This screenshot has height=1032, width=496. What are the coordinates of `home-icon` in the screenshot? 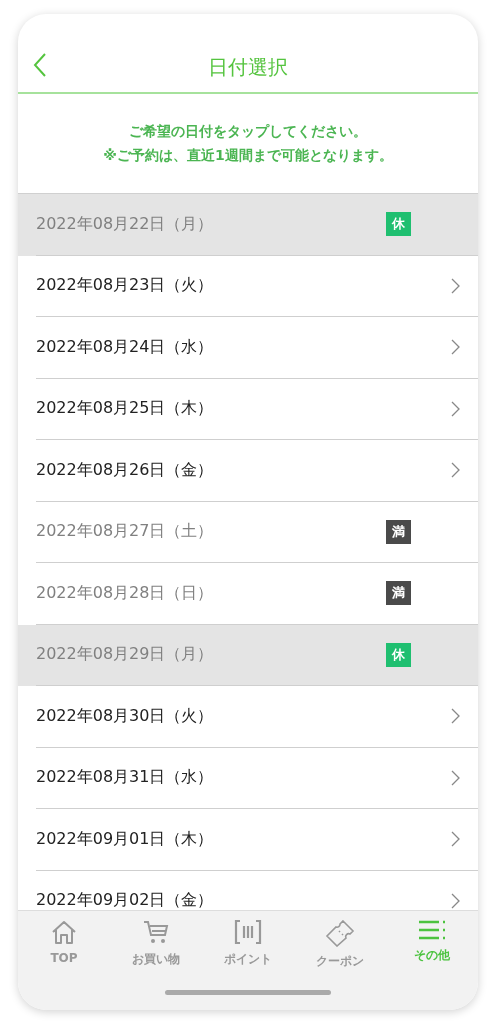 It's located at (64, 932).